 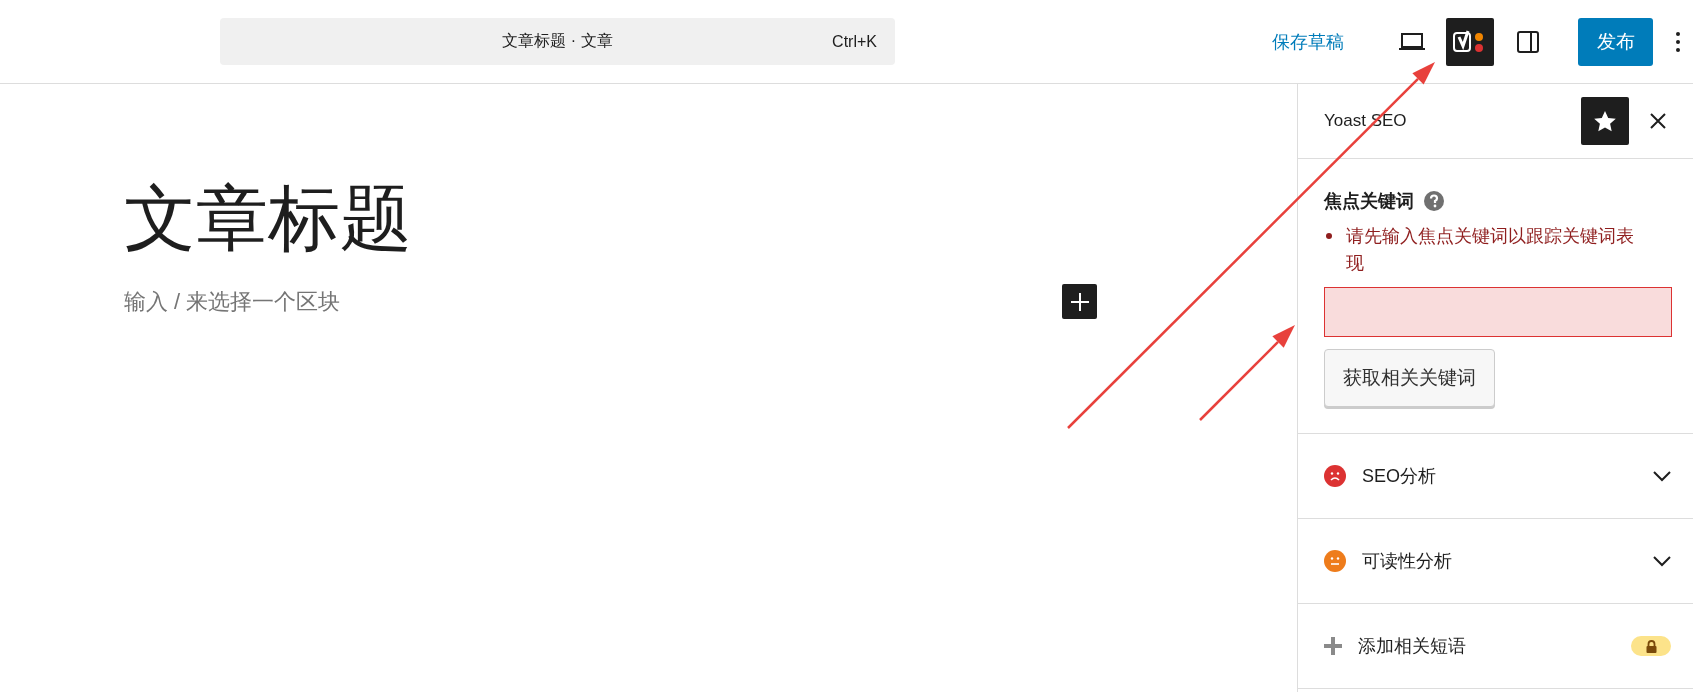 What do you see at coordinates (1329, 236) in the screenshot?
I see `bullet-icon` at bounding box center [1329, 236].